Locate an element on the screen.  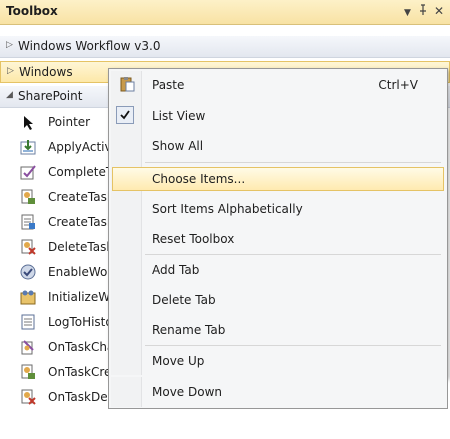
paste-icon is located at coordinates (127, 84).